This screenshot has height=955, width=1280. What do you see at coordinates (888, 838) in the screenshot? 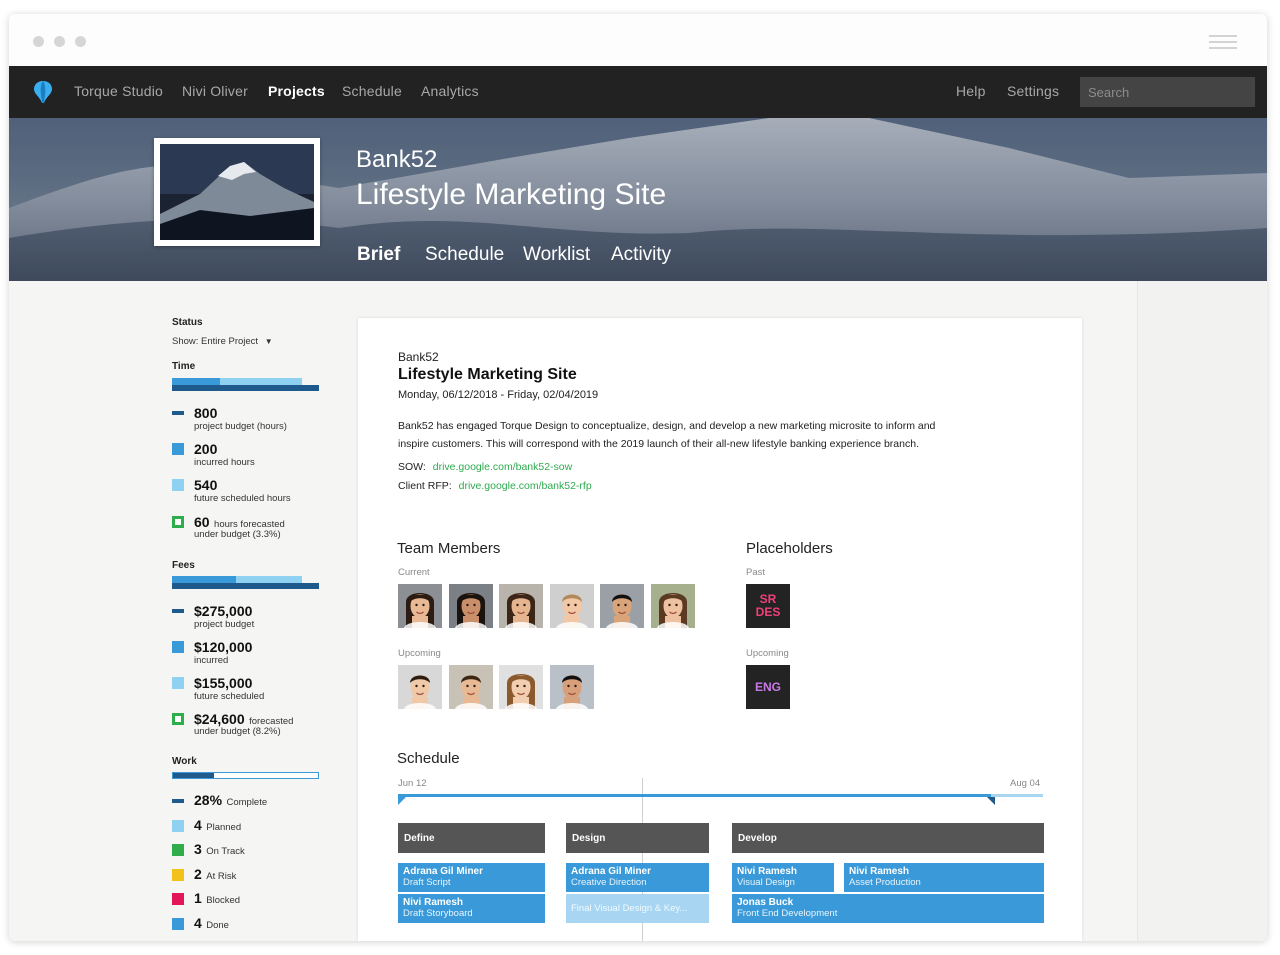
I see `phase-develop: Develop` at bounding box center [888, 838].